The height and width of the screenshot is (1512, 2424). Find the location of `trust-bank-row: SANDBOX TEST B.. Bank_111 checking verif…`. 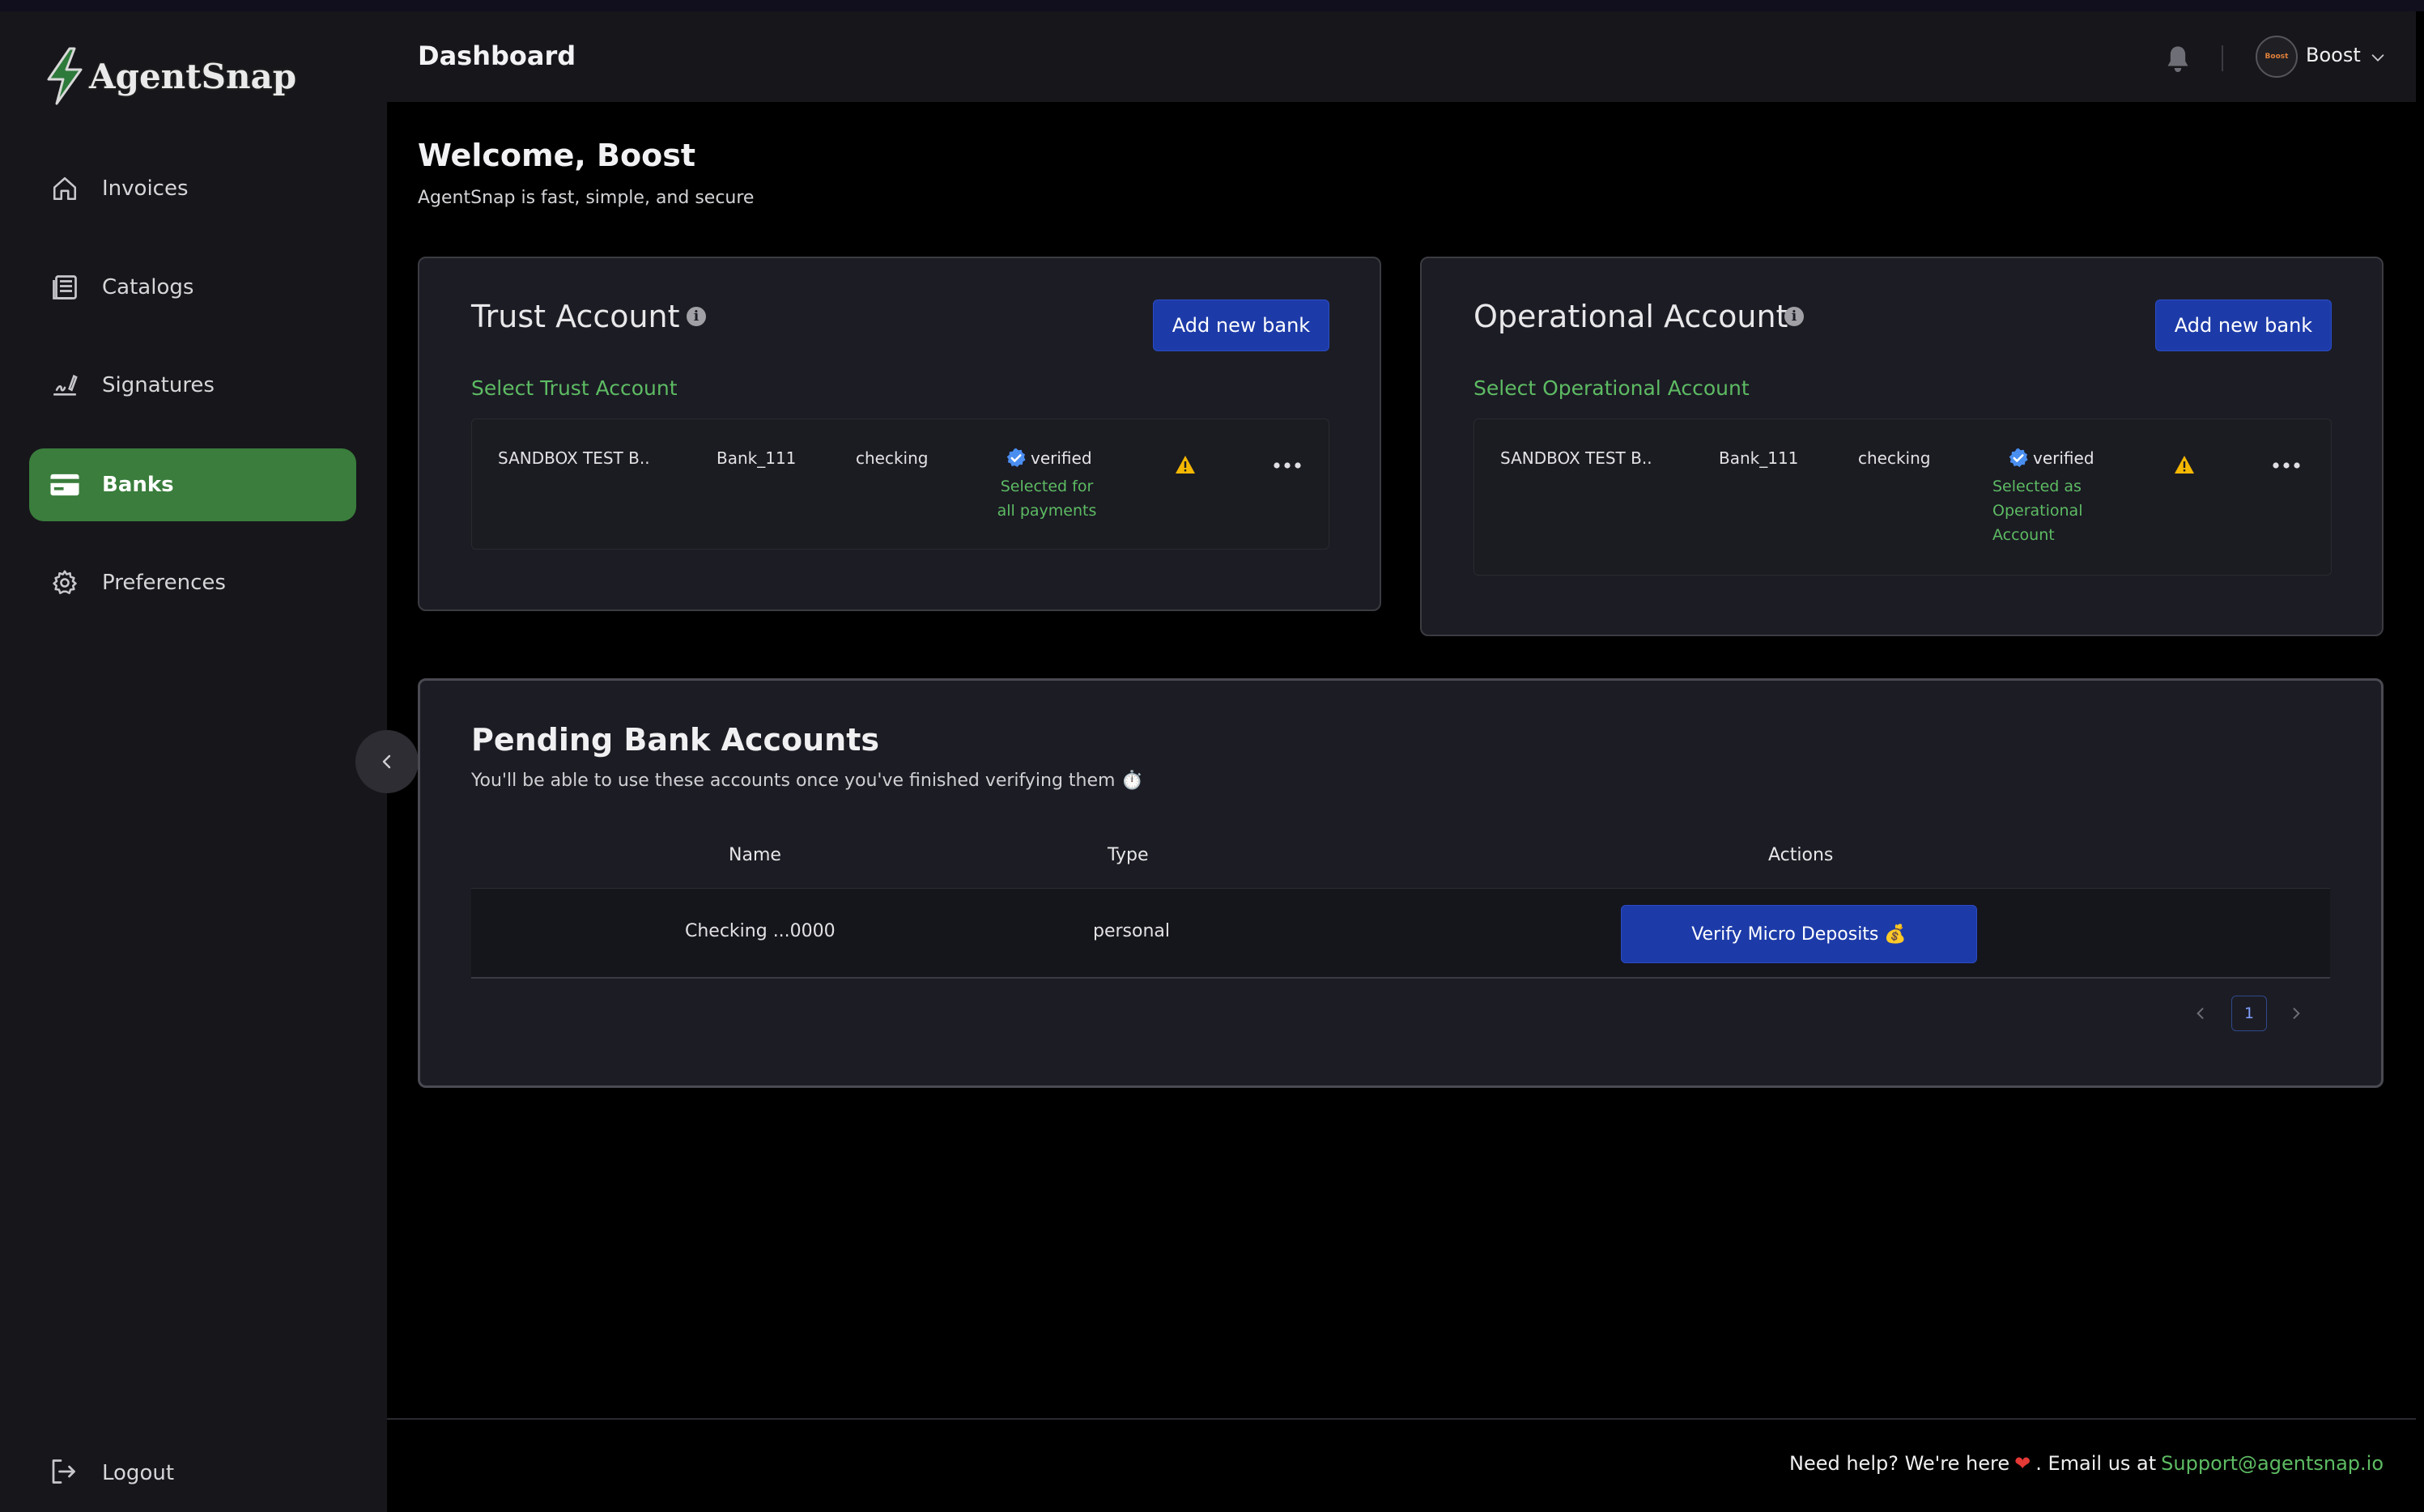

trust-bank-row: SANDBOX TEST B.. Bank_111 checking verif… is located at coordinates (900, 484).